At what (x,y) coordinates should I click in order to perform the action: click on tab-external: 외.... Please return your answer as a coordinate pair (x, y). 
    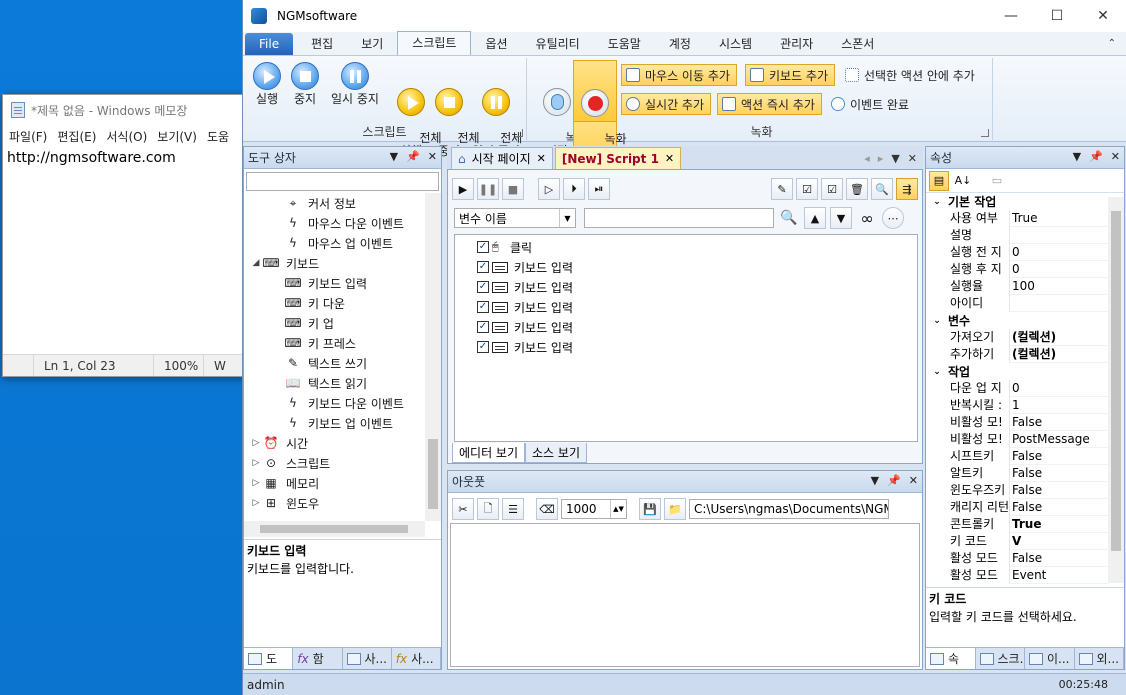
    Looking at the image, I should click on (1099, 658).